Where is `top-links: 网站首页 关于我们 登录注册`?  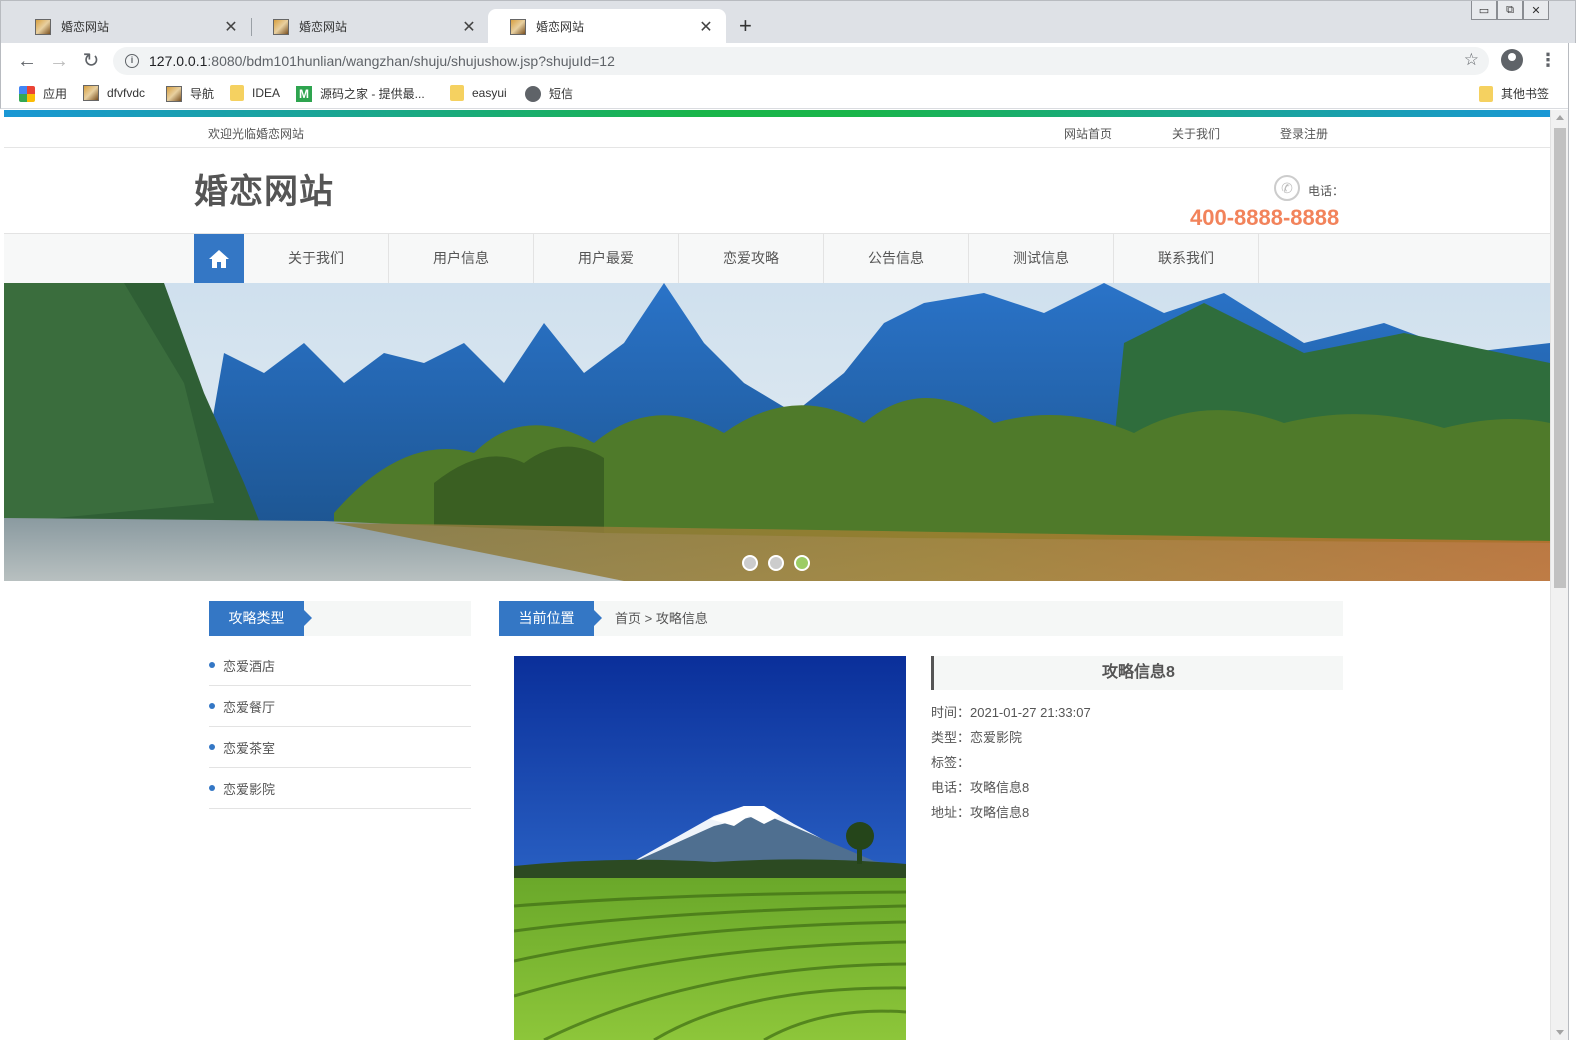 top-links: 网站首页 关于我们 登录注册 is located at coordinates (1226, 133).